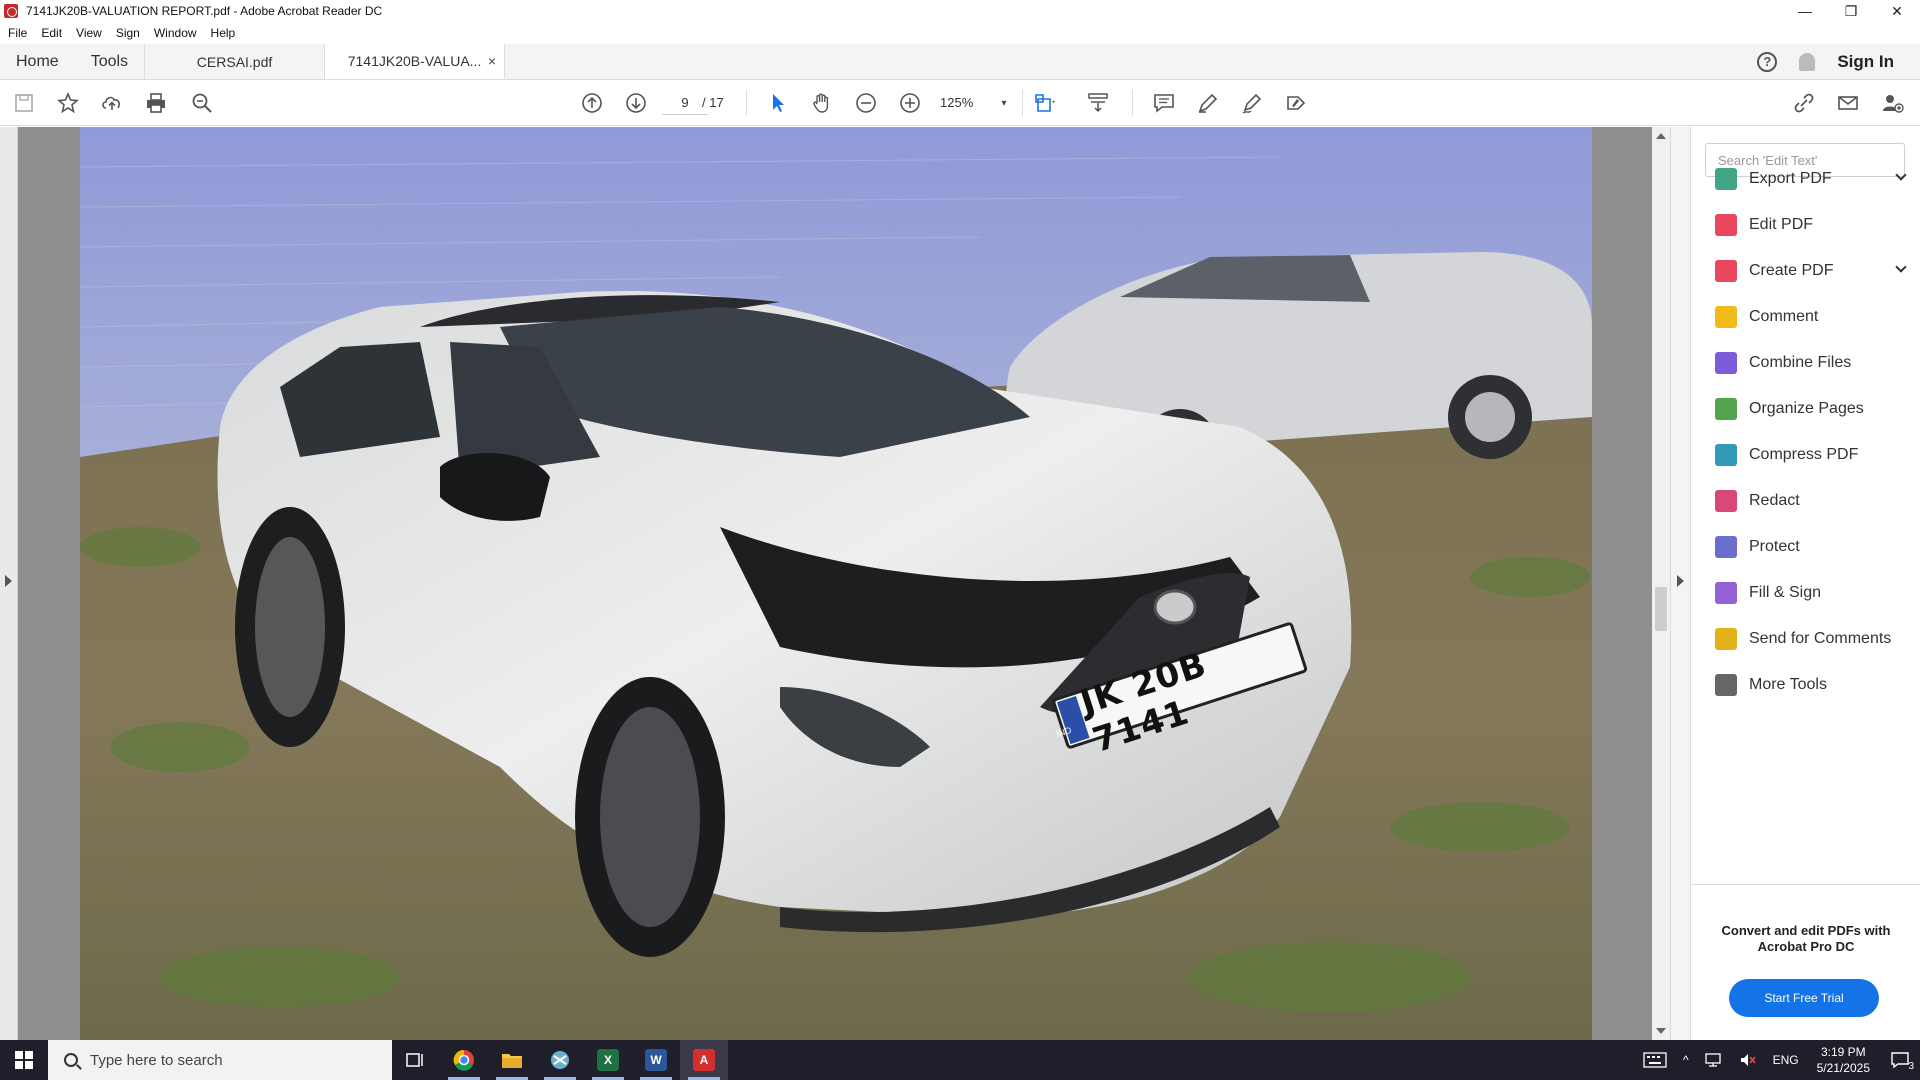  I want to click on tool-redact: Redact, so click(1810, 501).